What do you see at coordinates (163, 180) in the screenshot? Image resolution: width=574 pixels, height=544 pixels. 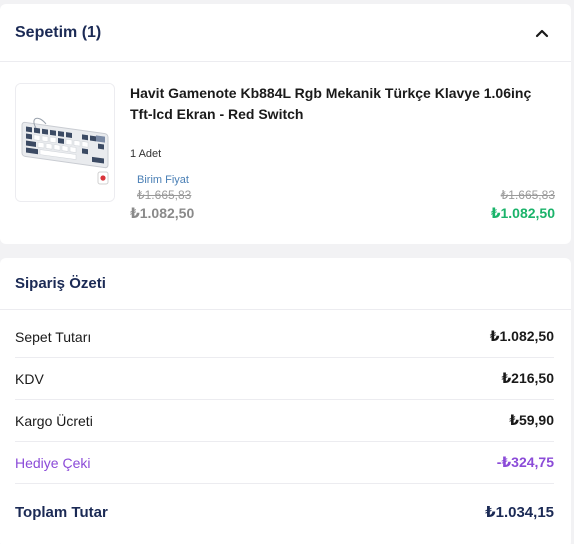 I see `unit-price-label: Birim Fiyat` at bounding box center [163, 180].